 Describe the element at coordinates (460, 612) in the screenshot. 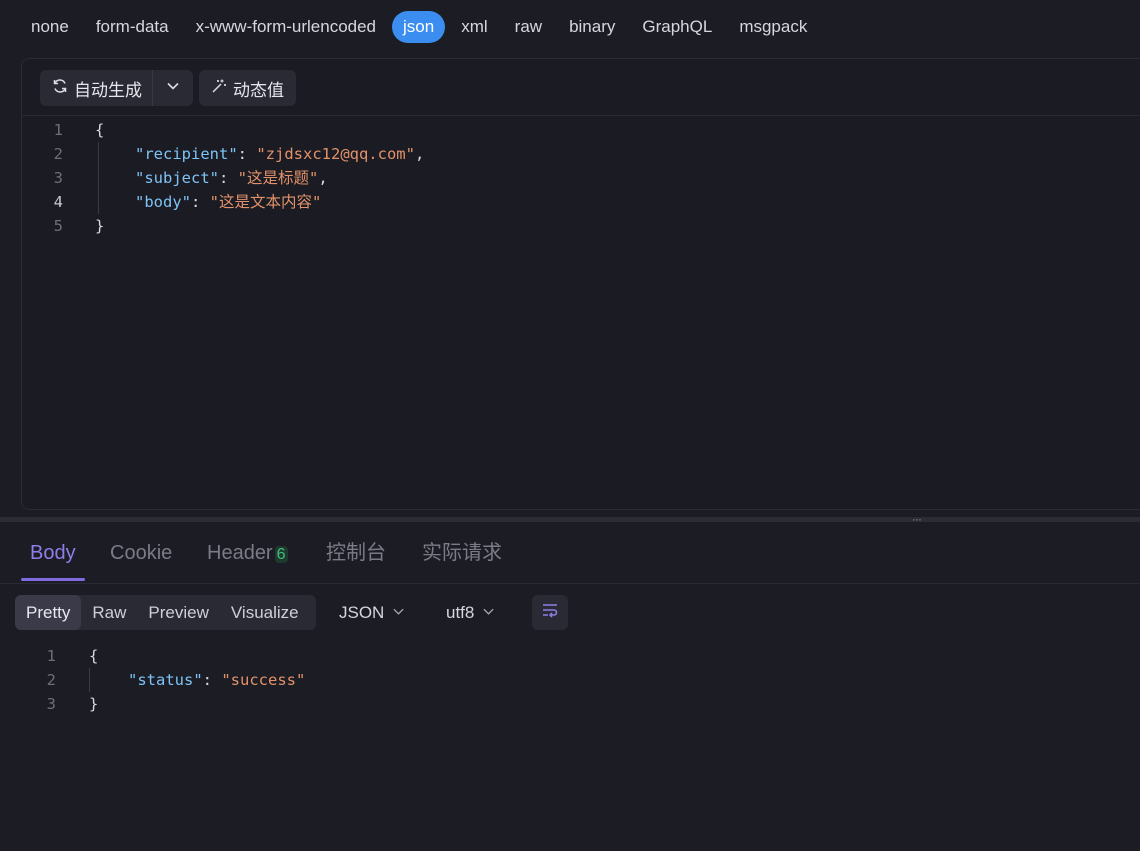

I see `encoding-select-value: utf8` at that location.